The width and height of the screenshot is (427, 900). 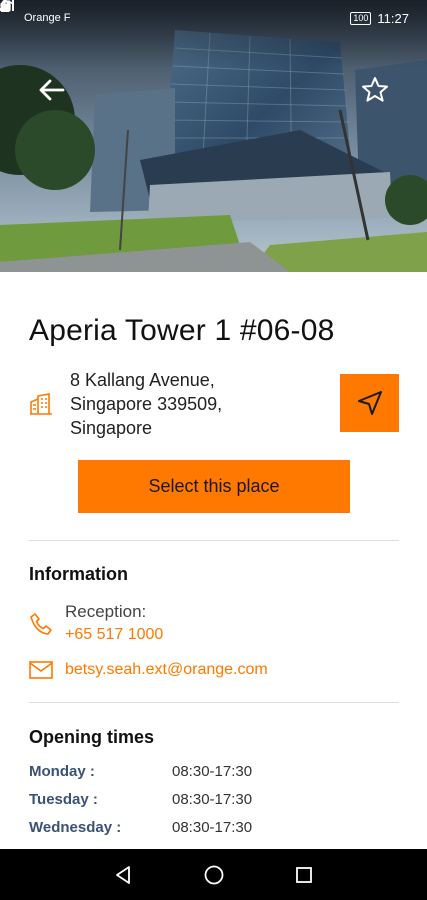 I want to click on hours-day: Monday :, so click(x=62, y=771).